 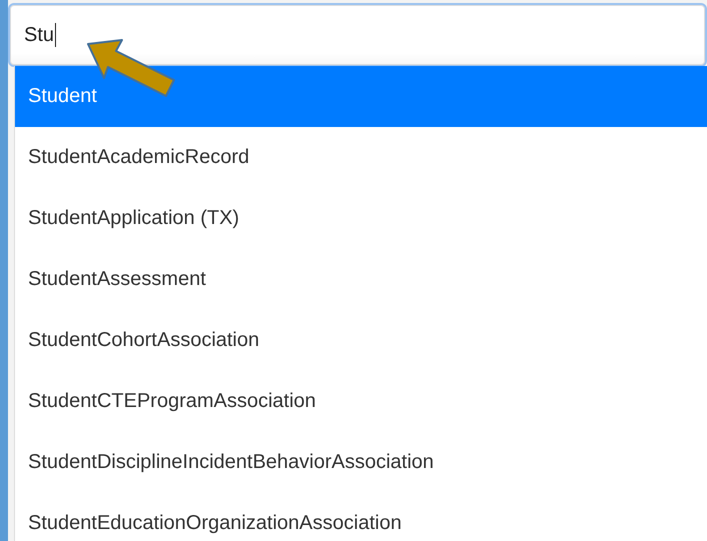 I want to click on suggestion-item: Student, so click(x=361, y=96).